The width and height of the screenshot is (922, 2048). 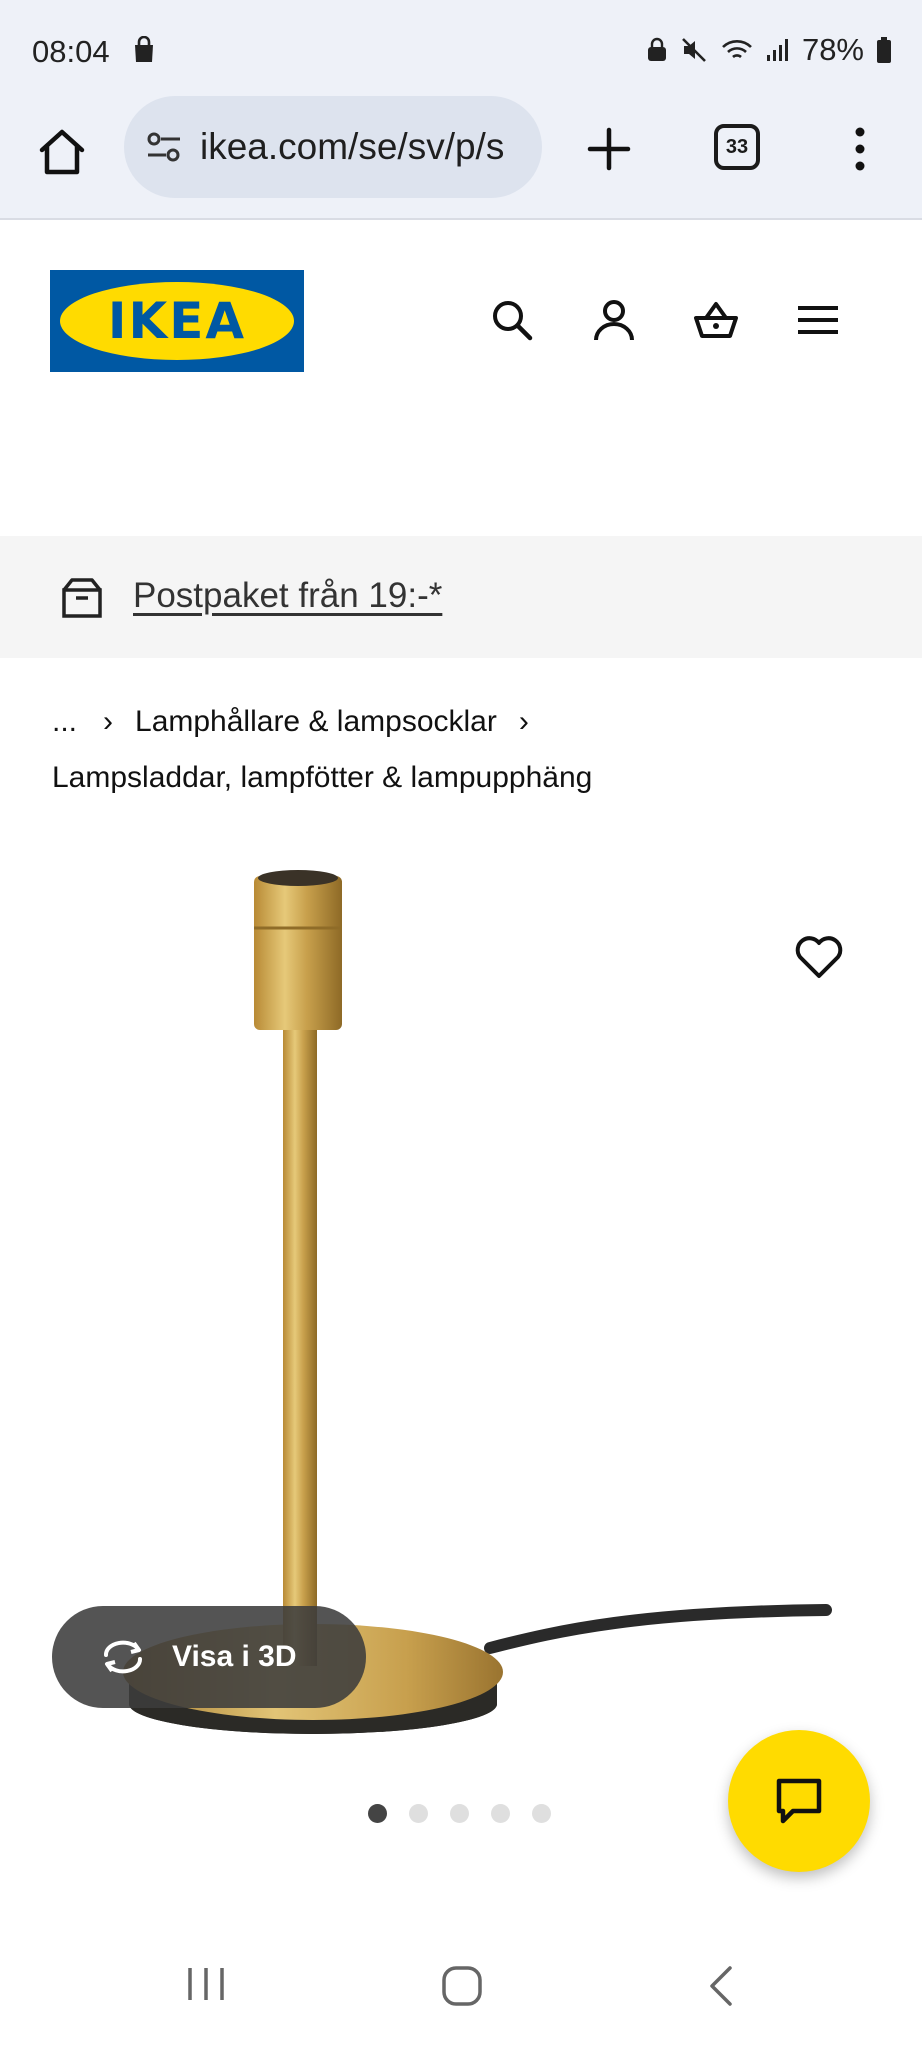 I want to click on status-time: 08:04, so click(x=71, y=51).